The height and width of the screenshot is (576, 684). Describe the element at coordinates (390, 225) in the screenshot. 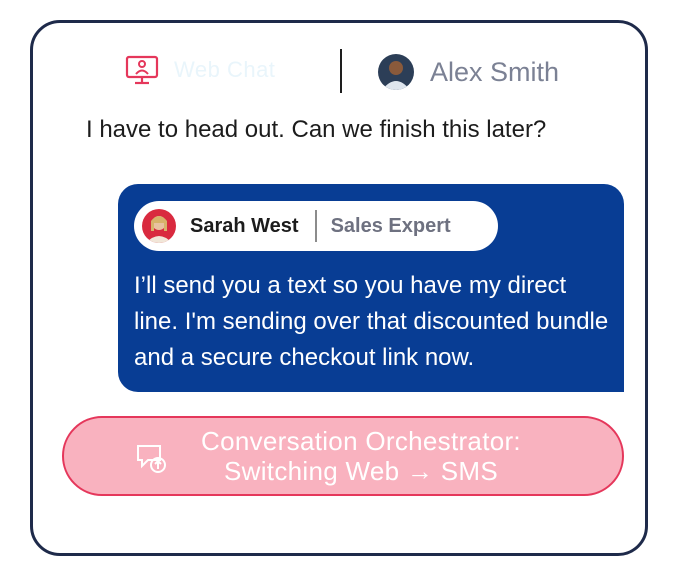

I see `agent-role: Sales Expert` at that location.